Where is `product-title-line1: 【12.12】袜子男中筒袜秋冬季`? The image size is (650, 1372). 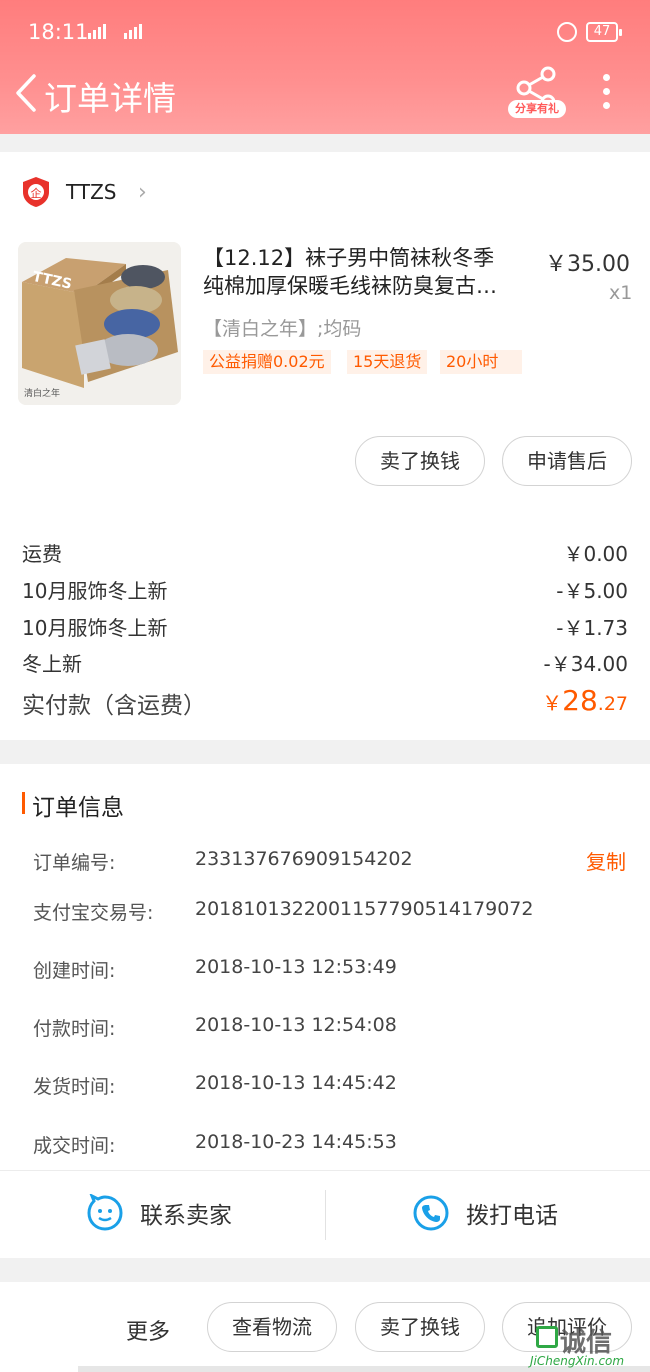 product-title-line1: 【12.12】袜子男中筒袜秋冬季 is located at coordinates (349, 258).